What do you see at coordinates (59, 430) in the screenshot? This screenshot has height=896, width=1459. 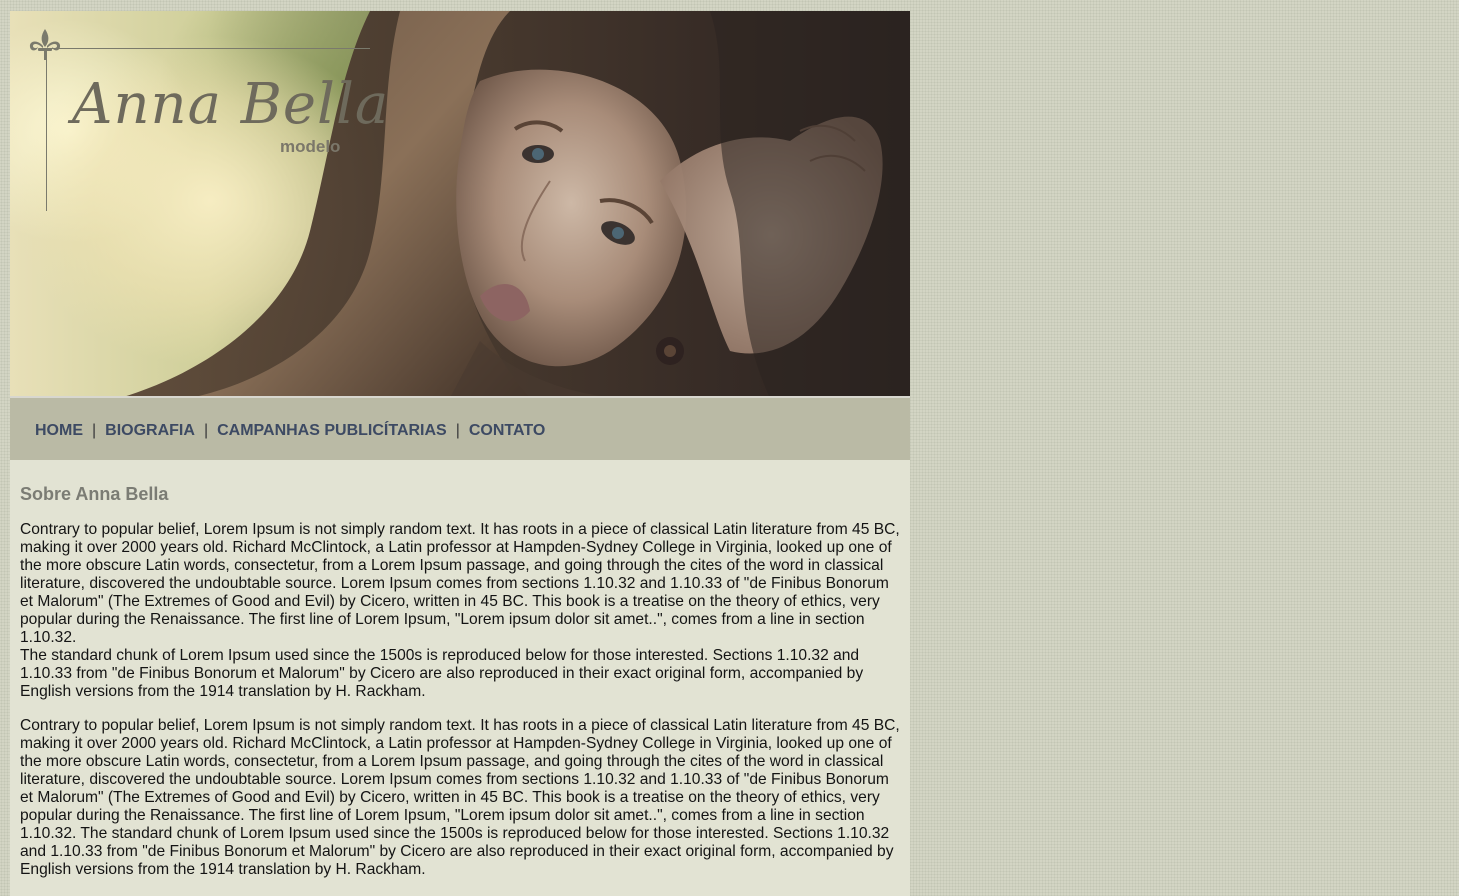 I see `nav-item-home: HOME` at bounding box center [59, 430].